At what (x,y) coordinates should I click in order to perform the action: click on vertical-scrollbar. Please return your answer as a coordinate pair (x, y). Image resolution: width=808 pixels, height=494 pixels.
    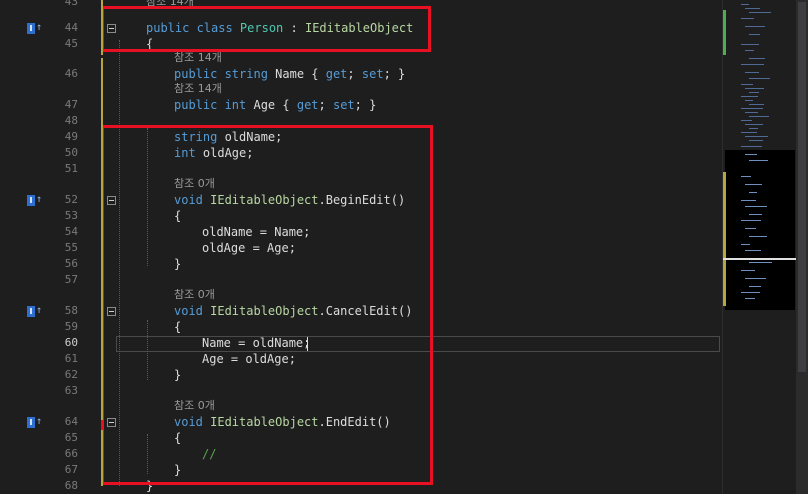
    Looking at the image, I should click on (802, 247).